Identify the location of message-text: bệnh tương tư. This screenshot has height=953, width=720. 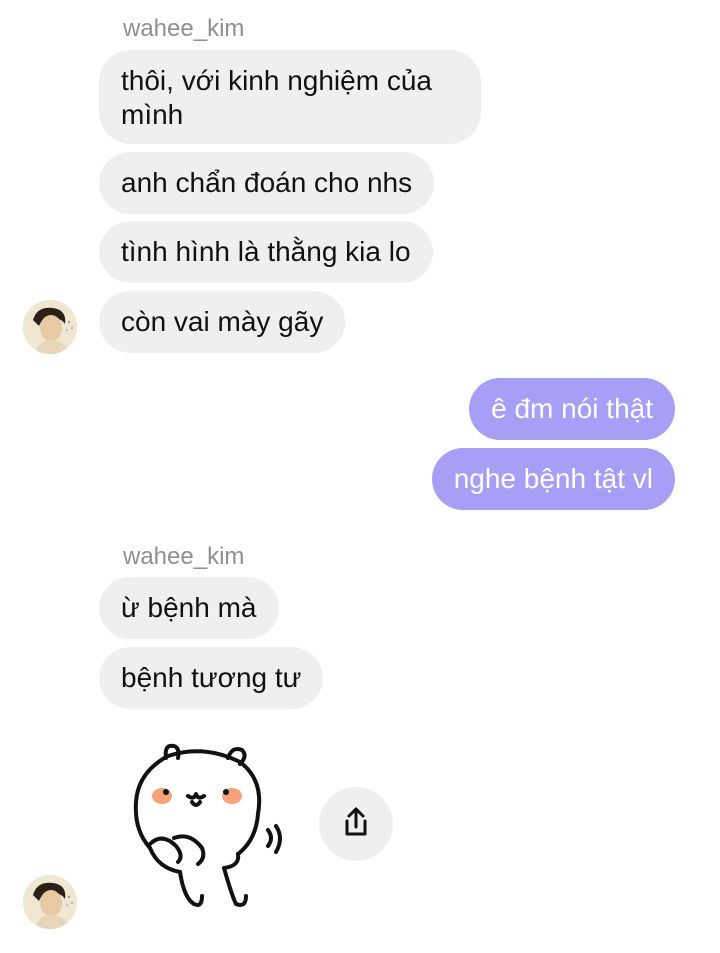
(211, 677).